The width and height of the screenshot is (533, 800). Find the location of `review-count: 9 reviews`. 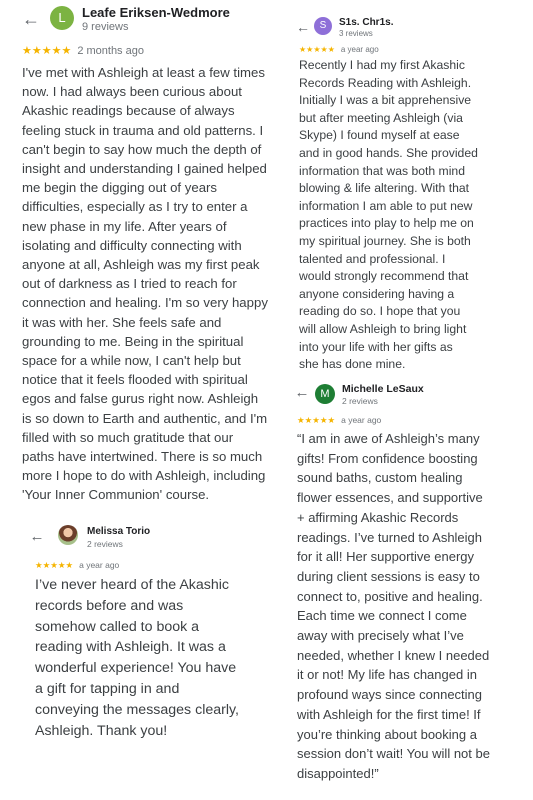

review-count: 9 reviews is located at coordinates (105, 27).